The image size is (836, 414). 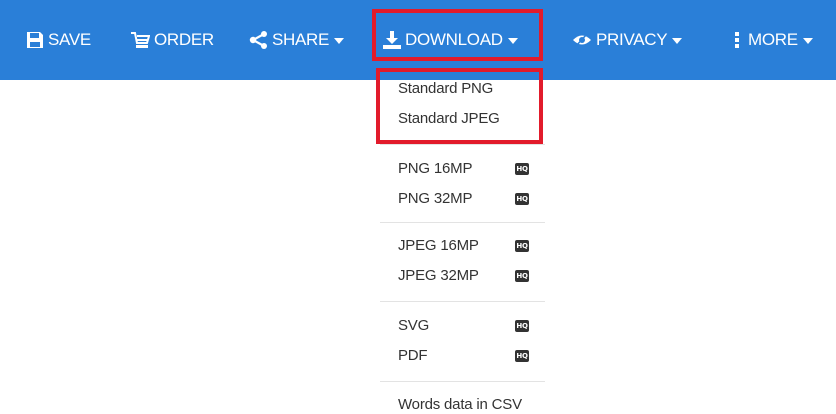 I want to click on standard-formats-highlight, so click(x=459, y=106).